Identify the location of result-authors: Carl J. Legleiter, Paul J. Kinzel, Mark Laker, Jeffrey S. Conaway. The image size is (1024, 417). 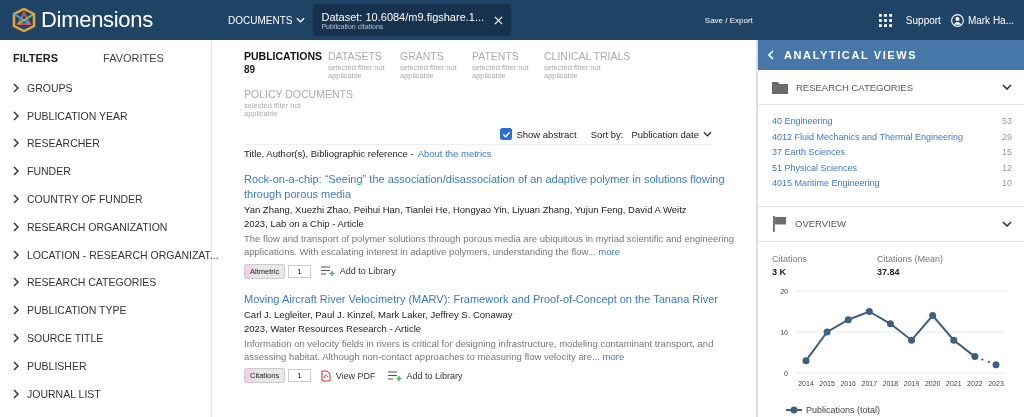
(379, 314).